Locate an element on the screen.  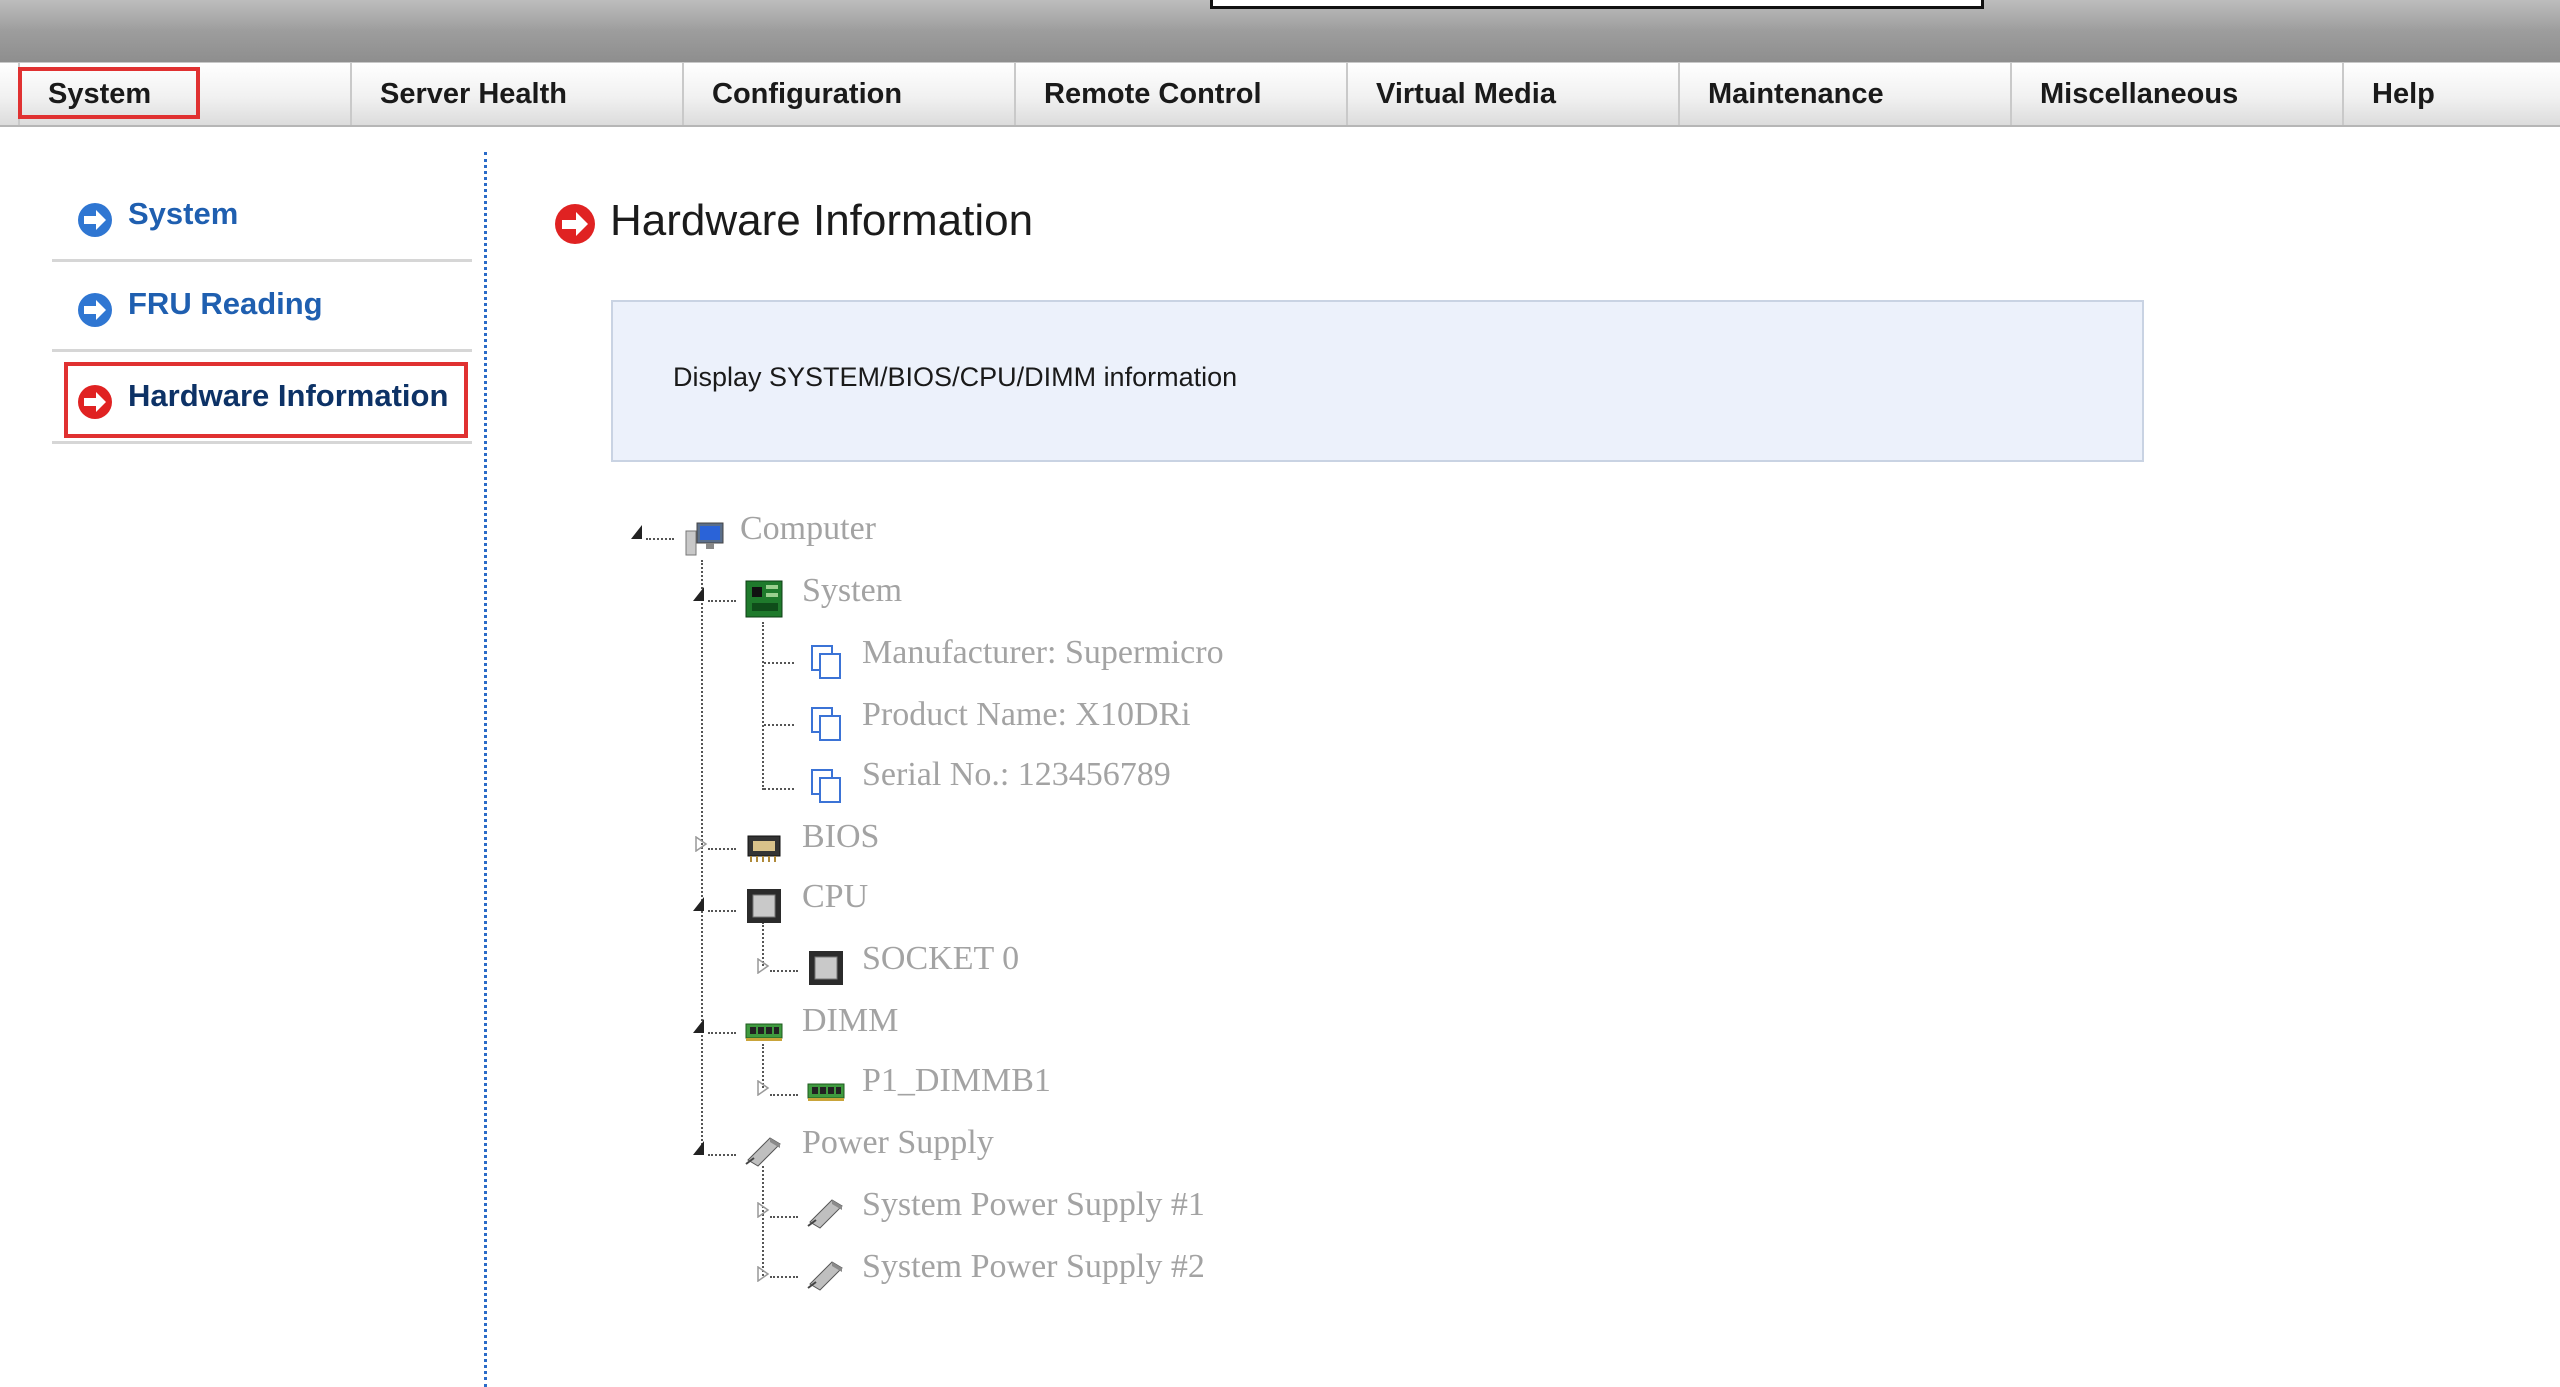
menu-help: Help is located at coordinates (2451, 94).